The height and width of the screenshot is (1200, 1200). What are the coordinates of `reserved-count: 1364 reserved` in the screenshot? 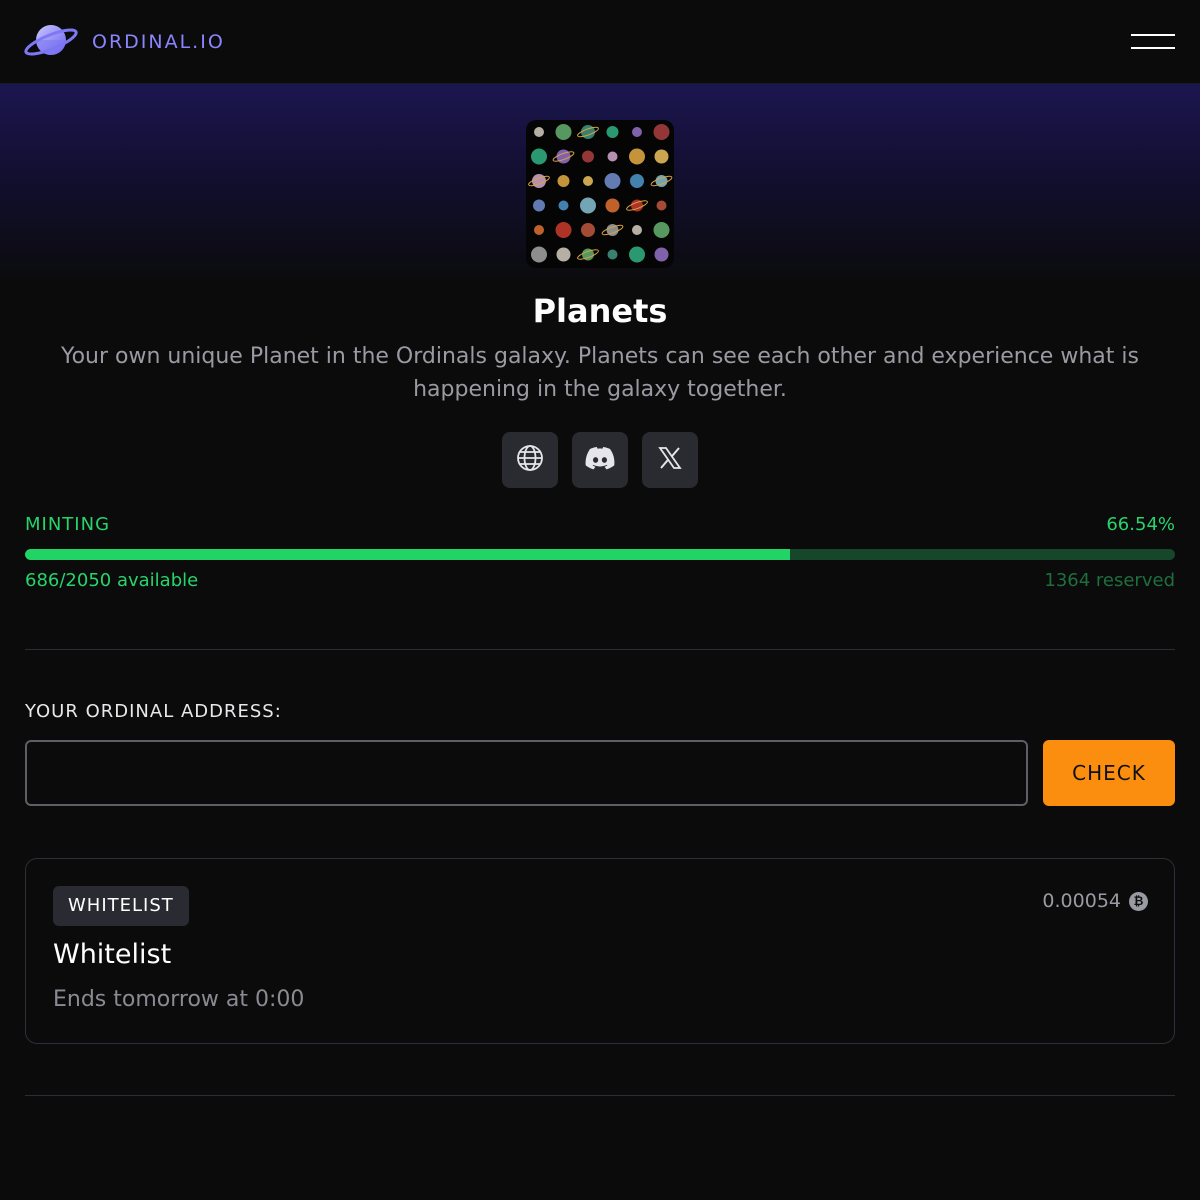 It's located at (1109, 580).